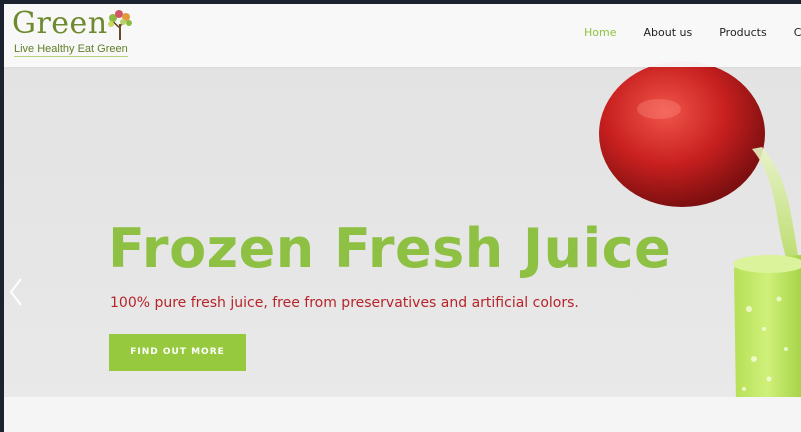 This screenshot has width=801, height=432. Describe the element at coordinates (667, 32) in the screenshot. I see `nav-about-us: About us` at that location.